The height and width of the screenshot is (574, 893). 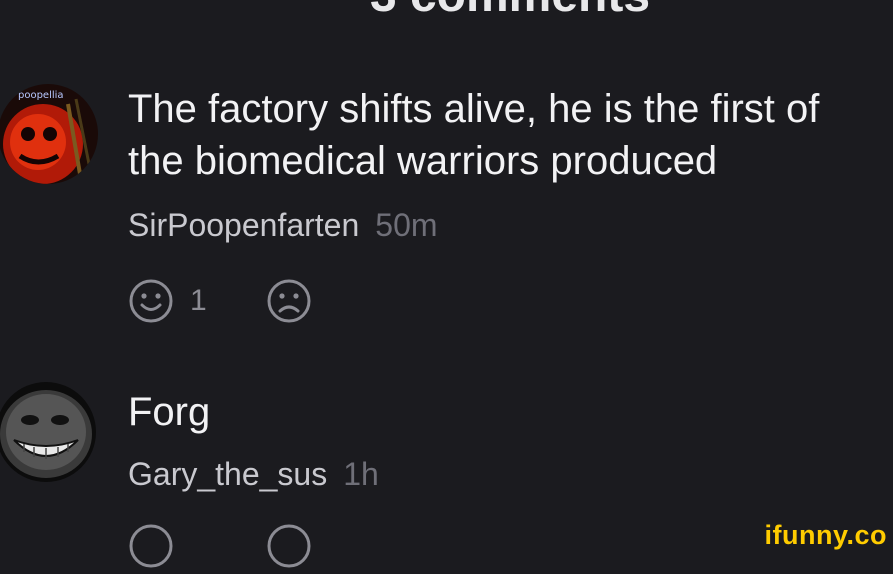 What do you see at coordinates (41, 95) in the screenshot?
I see `svg-text: poopellia` at bounding box center [41, 95].